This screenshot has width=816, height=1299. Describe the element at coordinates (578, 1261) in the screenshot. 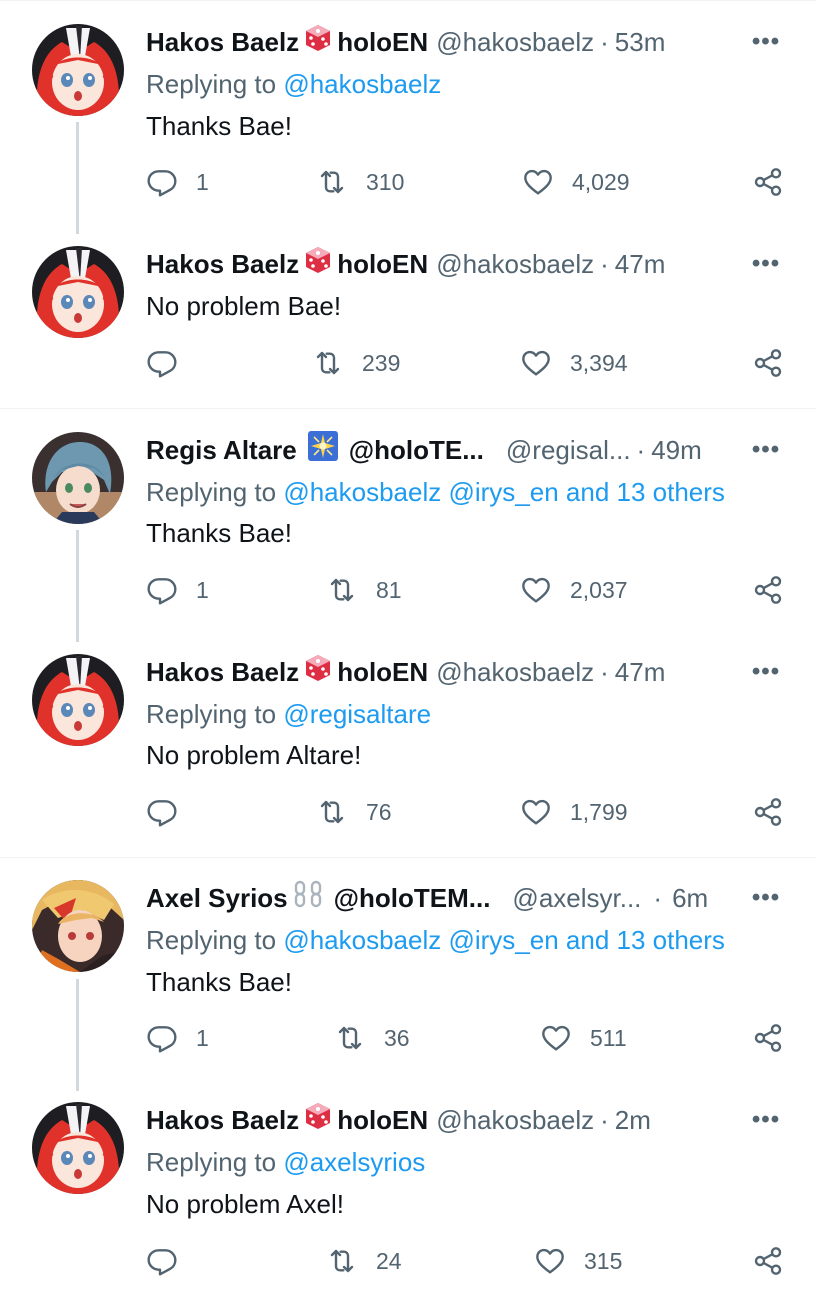

I see `like-button: 315` at that location.